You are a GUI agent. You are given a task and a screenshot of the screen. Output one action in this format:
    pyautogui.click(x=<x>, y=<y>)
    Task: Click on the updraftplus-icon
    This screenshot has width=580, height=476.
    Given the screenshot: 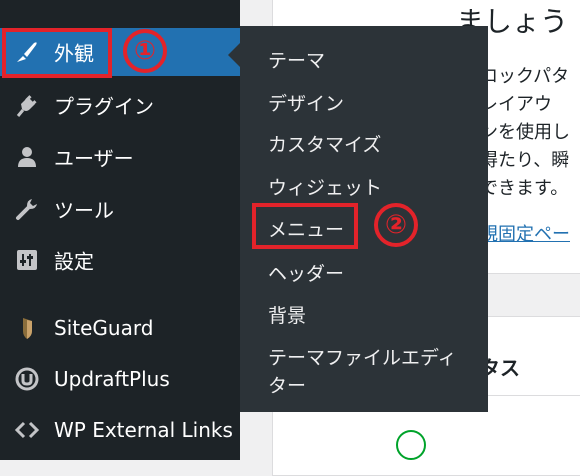 What is the action you would take?
    pyautogui.click(x=27, y=379)
    